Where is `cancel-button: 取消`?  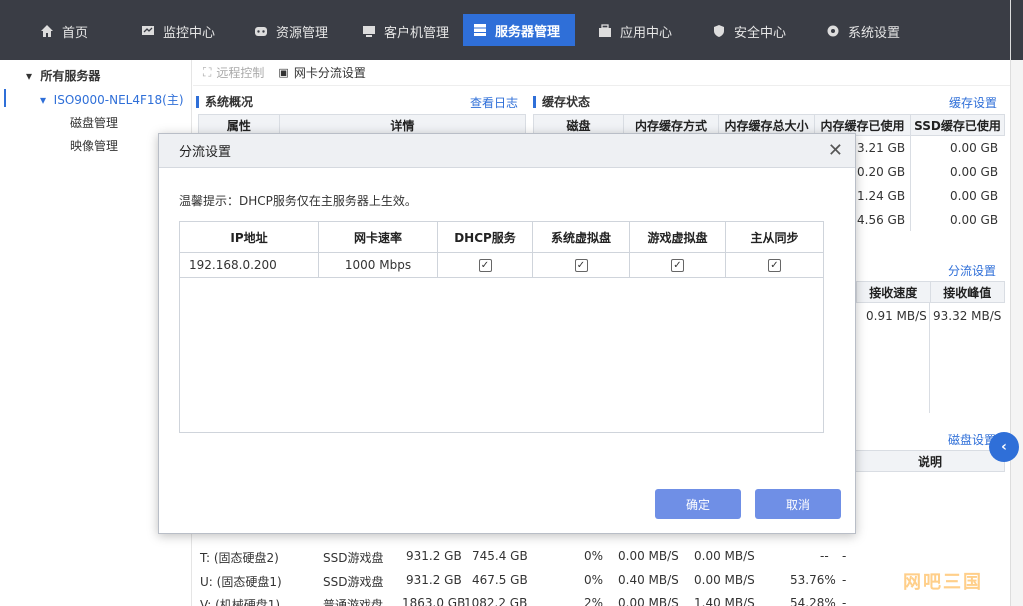
cancel-button: 取消 is located at coordinates (798, 504).